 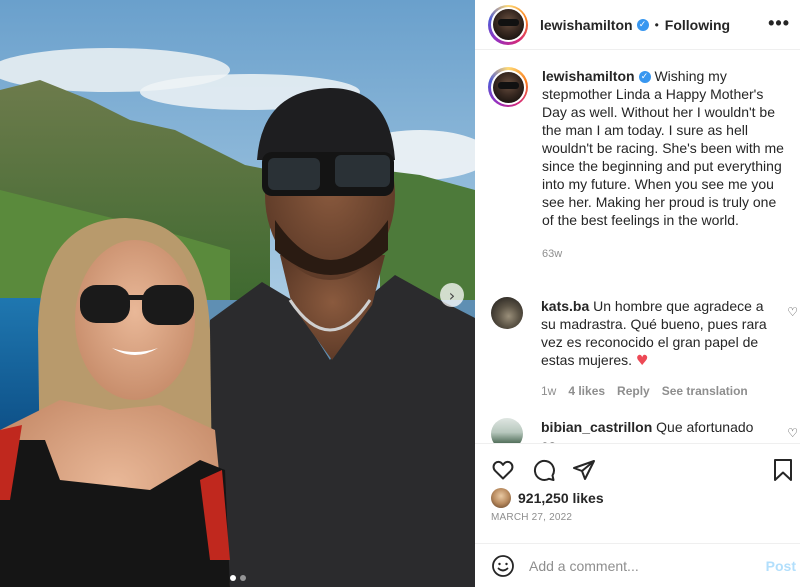 I want to click on share-icon, so click(x=584, y=470).